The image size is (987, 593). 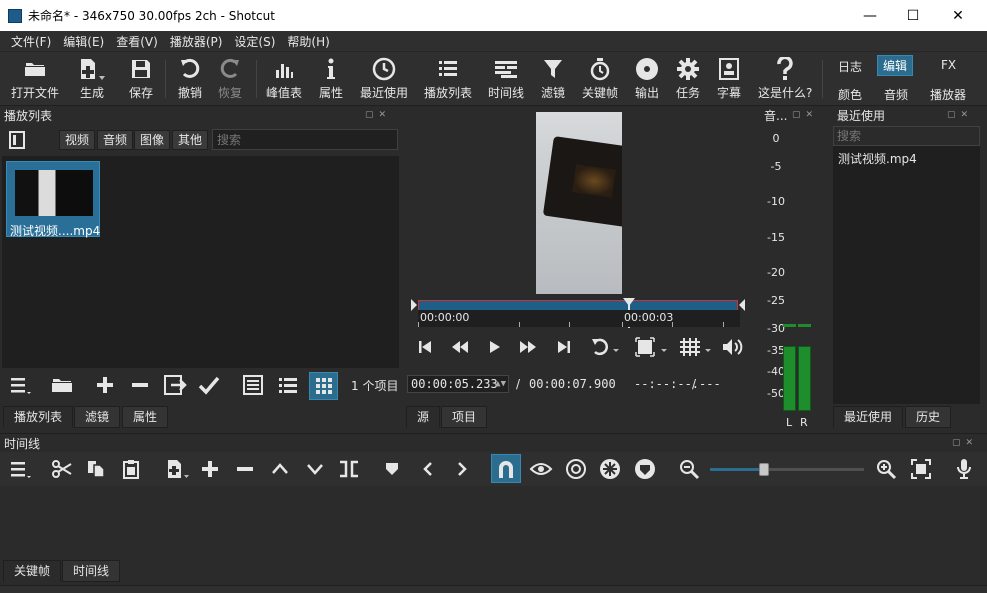 What do you see at coordinates (32, 571) in the screenshot?
I see `tab-keyframes: 关键帧` at bounding box center [32, 571].